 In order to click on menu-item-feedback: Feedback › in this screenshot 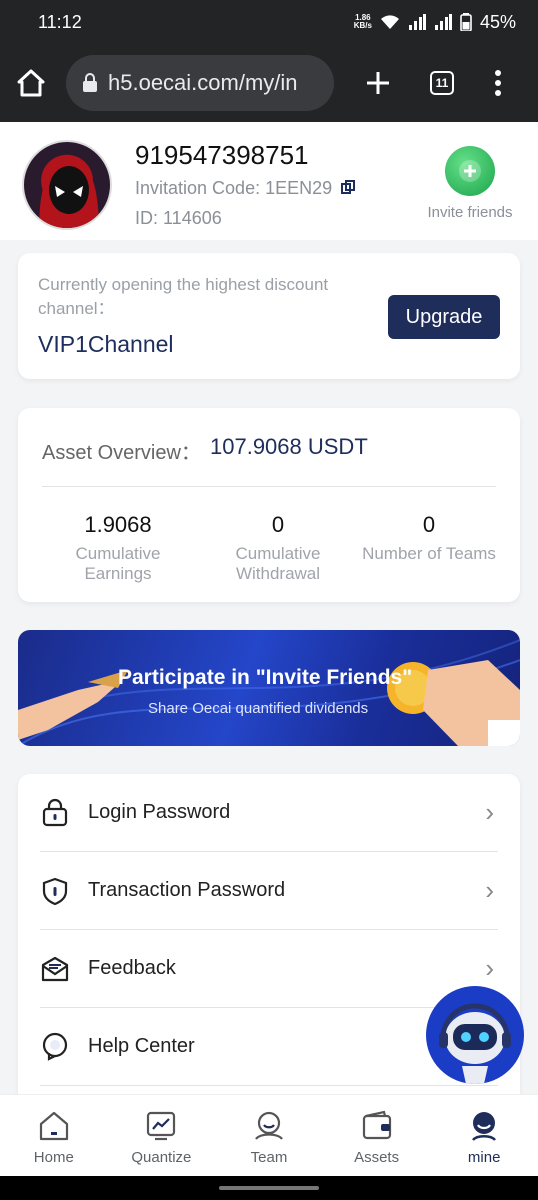, I will do `click(269, 969)`.